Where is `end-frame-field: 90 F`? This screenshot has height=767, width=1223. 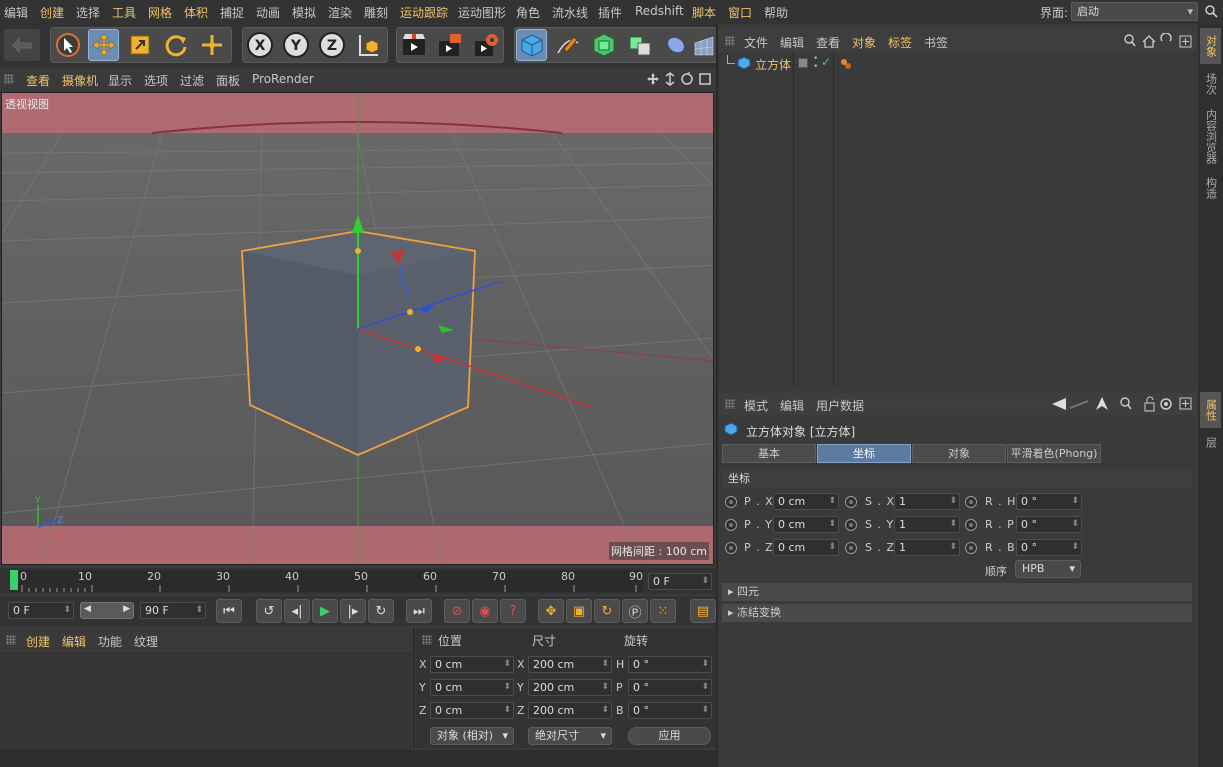
end-frame-field: 90 F is located at coordinates (173, 610).